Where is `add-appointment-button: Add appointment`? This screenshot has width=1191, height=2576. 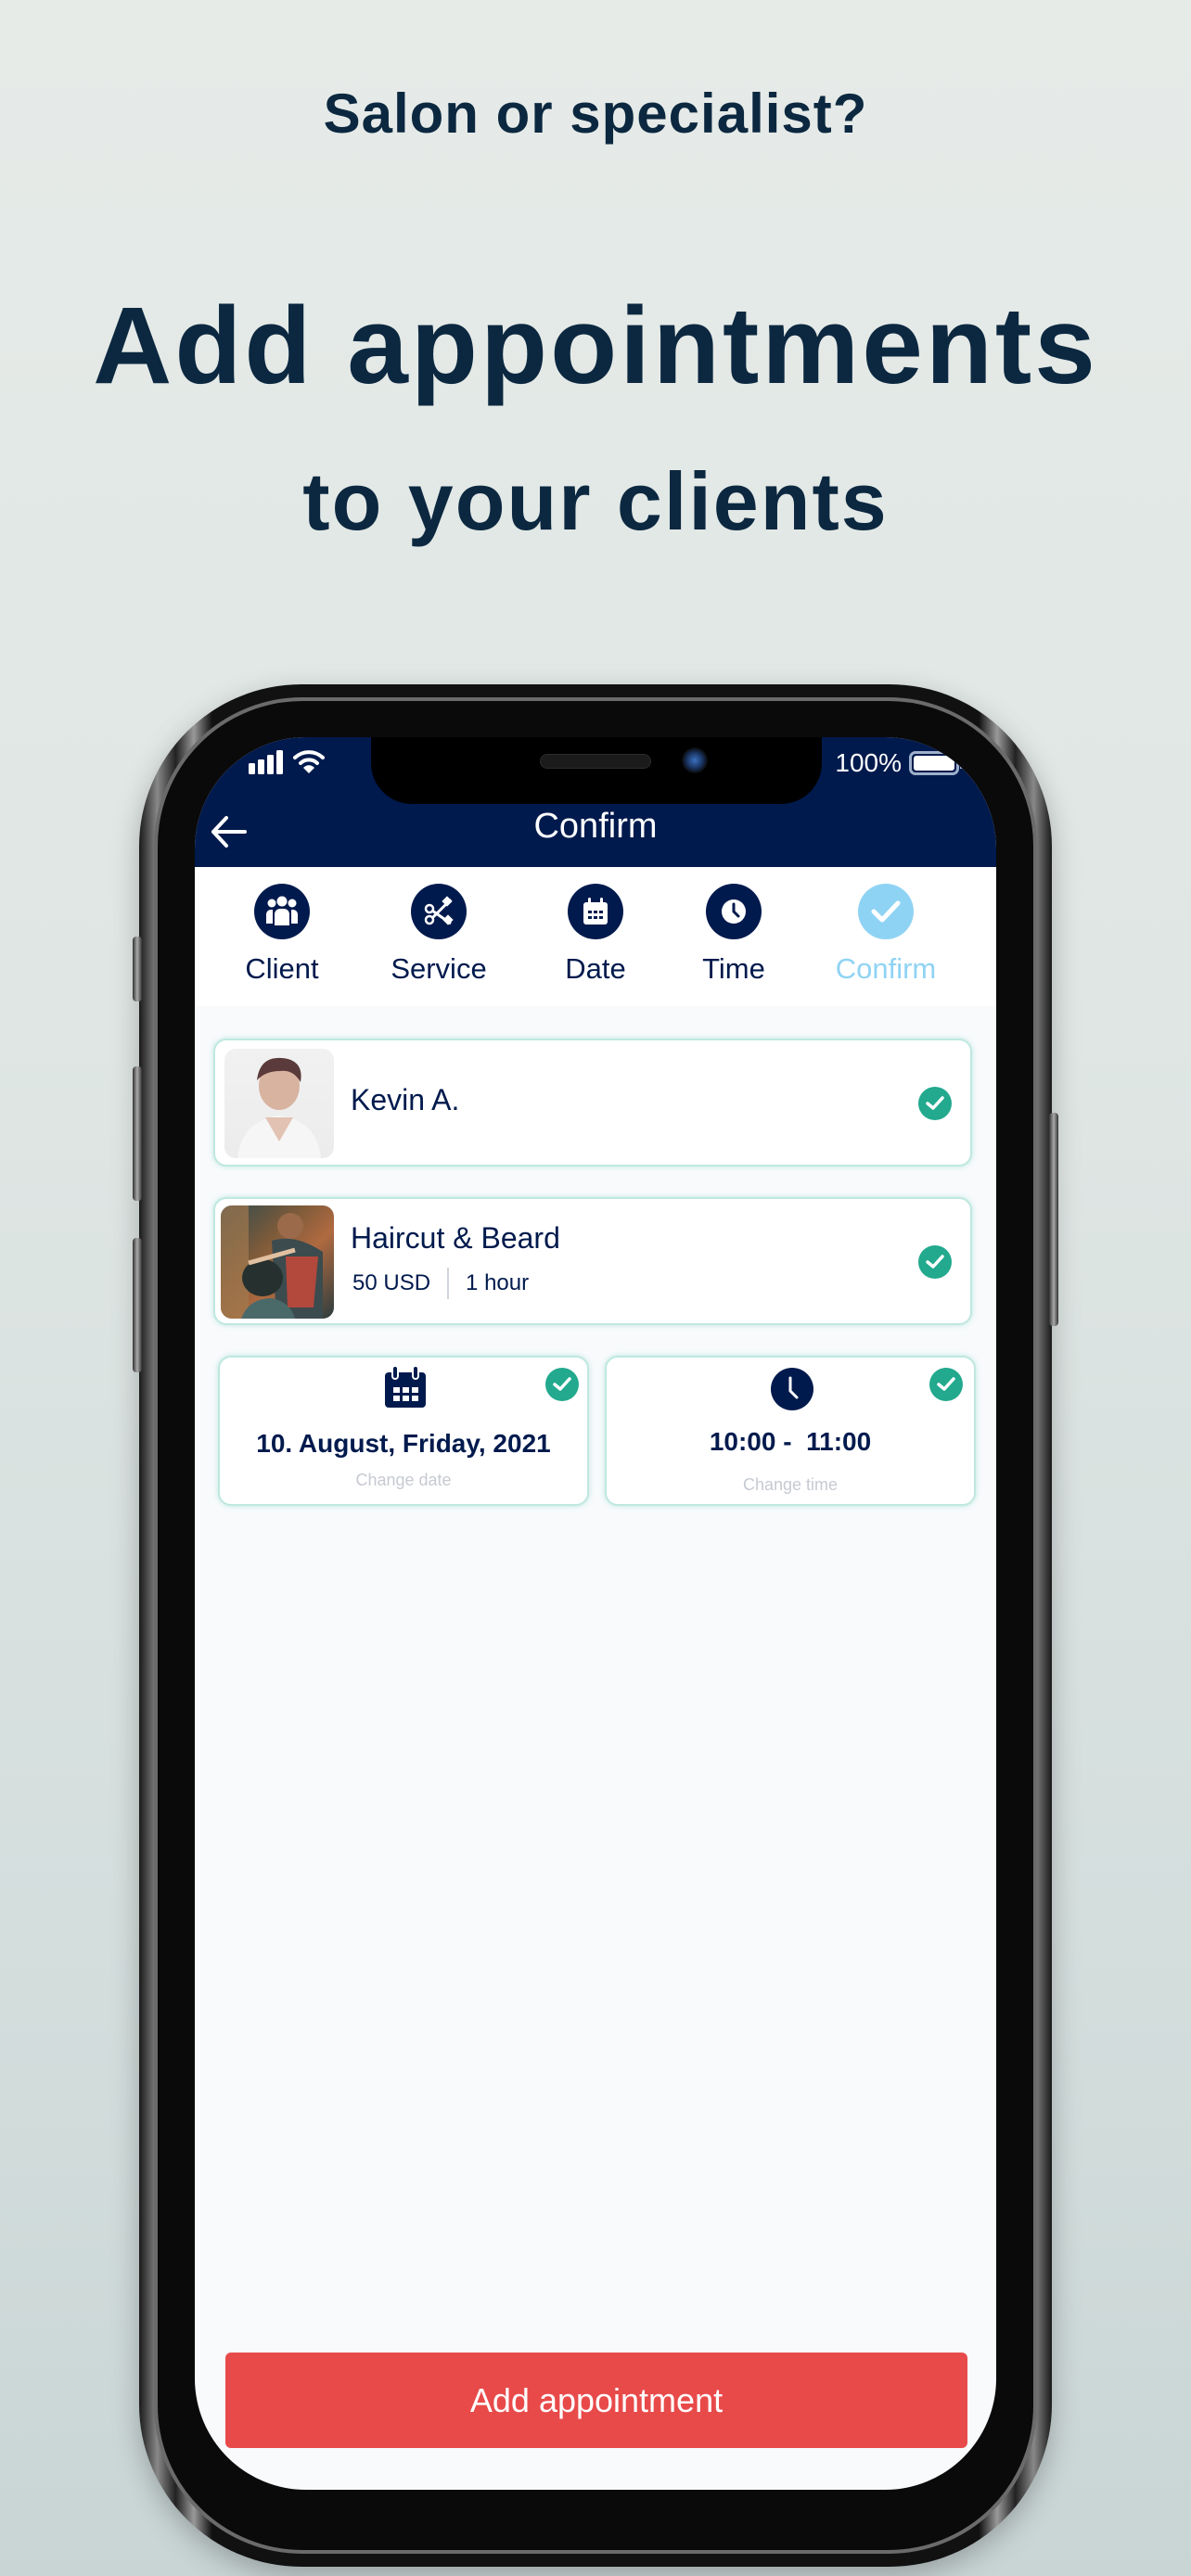 add-appointment-button: Add appointment is located at coordinates (596, 2400).